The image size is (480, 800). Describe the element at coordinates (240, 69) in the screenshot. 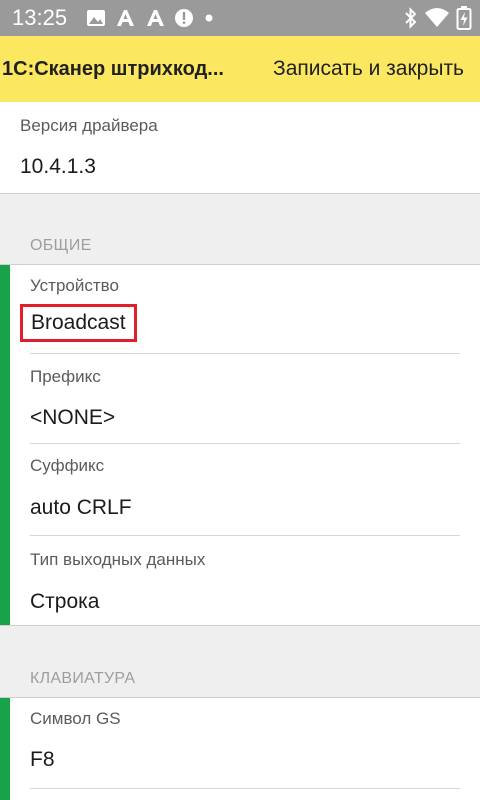

I see `app-bar: 1С:Сканер штрихкод... Записать и закрыть` at that location.